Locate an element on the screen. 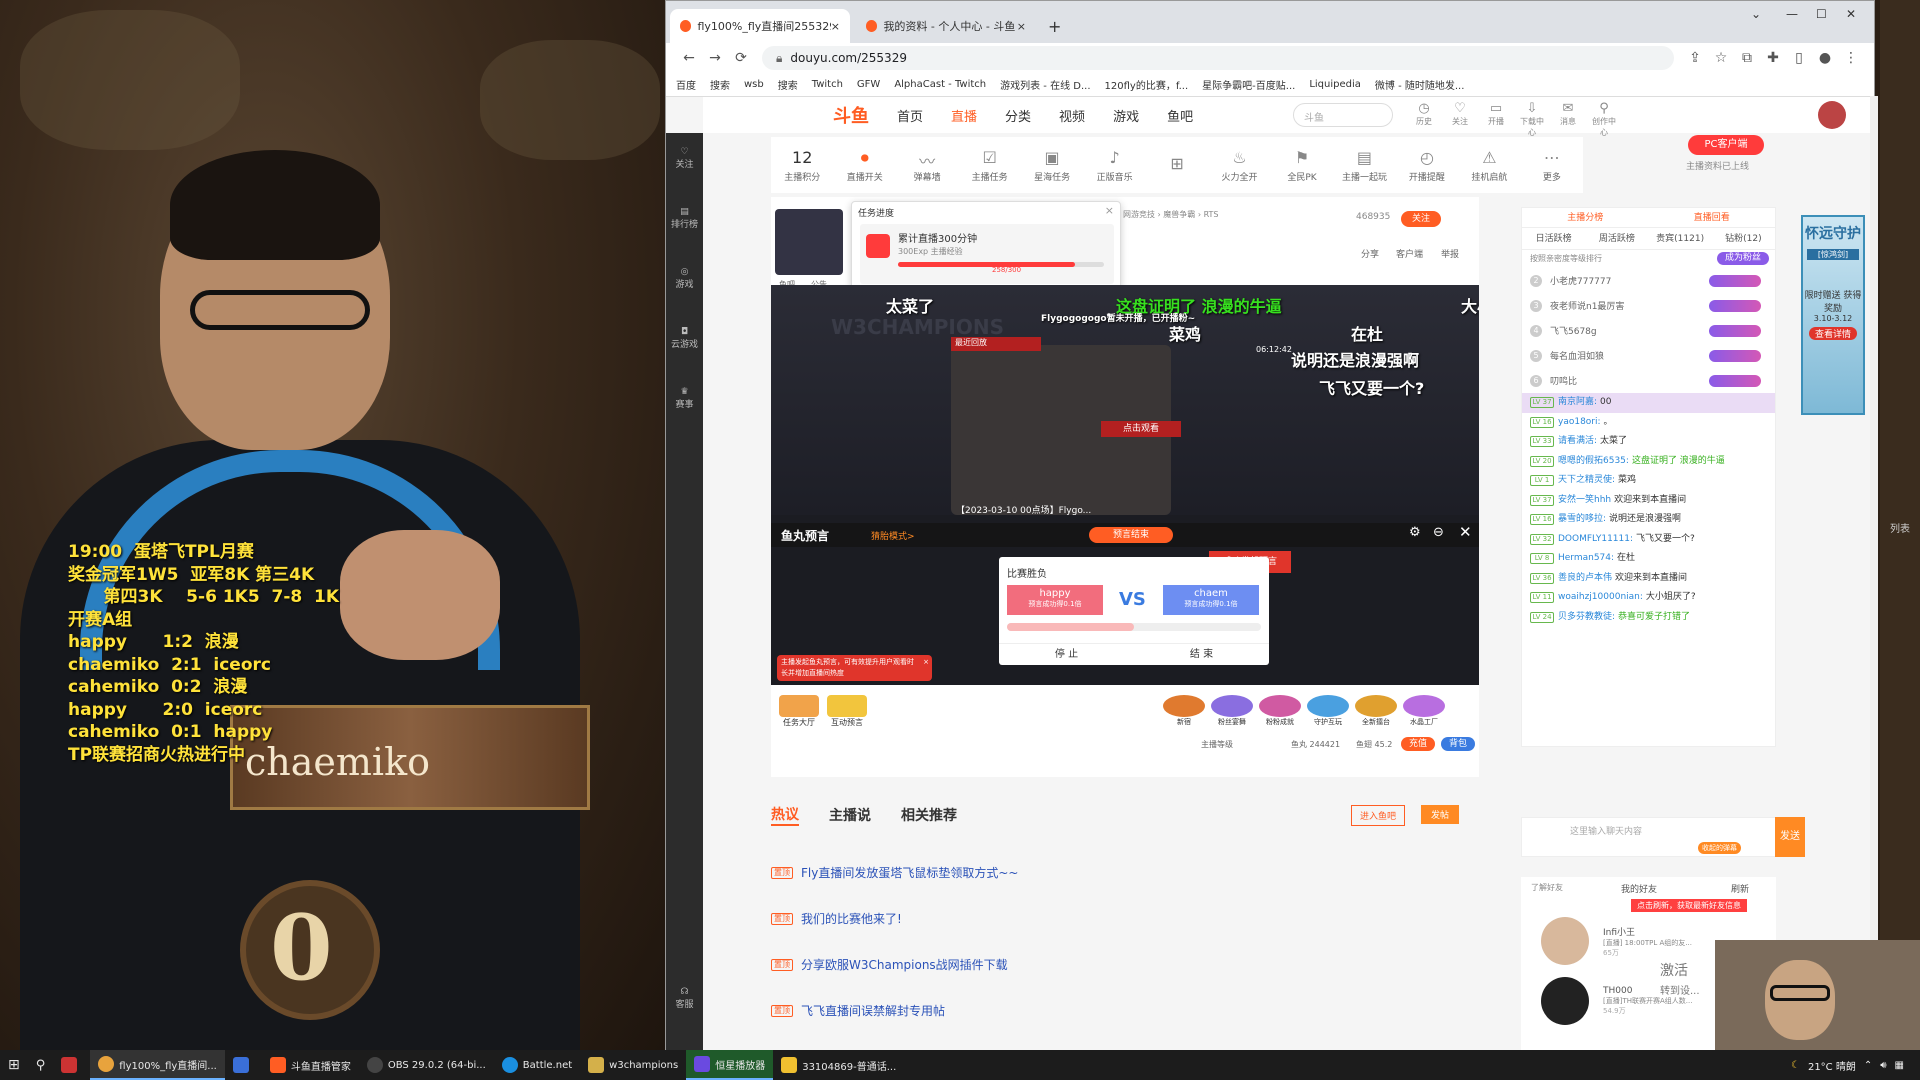 This screenshot has width=1920, height=1080. gift: ⊞ is located at coordinates (1177, 165).